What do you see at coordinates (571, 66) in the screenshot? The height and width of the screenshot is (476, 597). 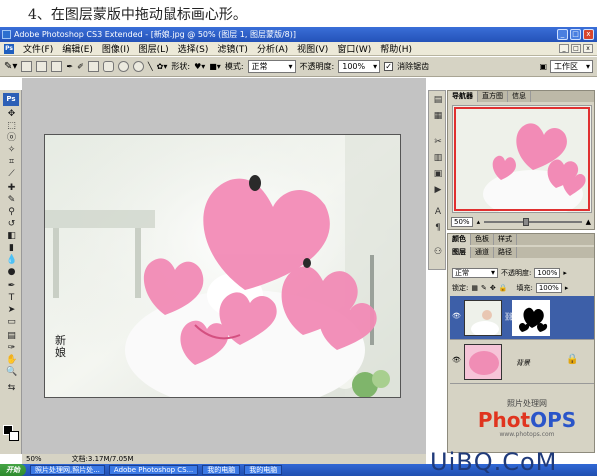 I see `workspace-button: 工作区` at bounding box center [571, 66].